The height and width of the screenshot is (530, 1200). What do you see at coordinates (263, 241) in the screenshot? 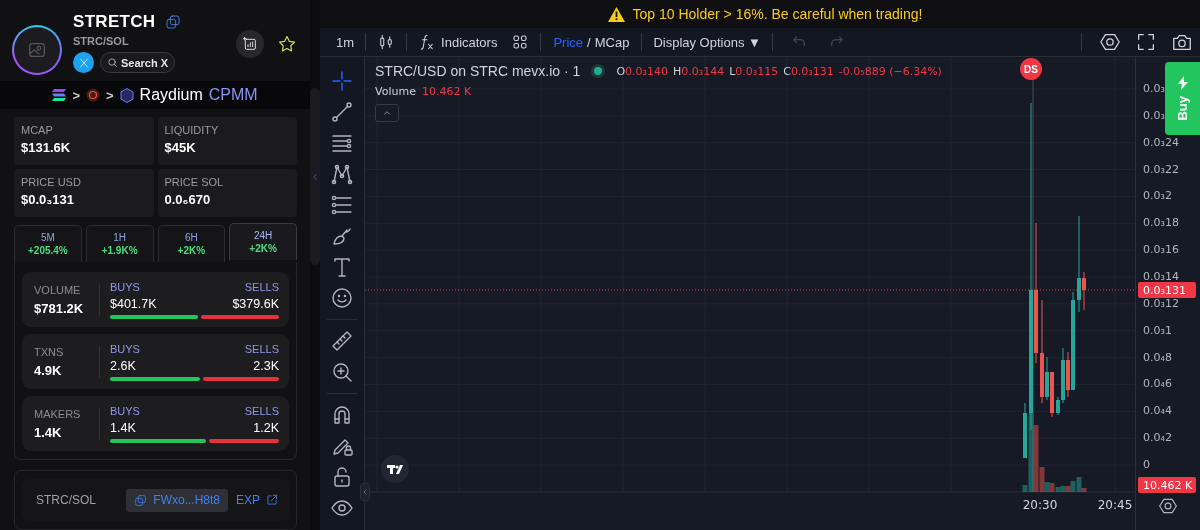
I see `timeframe-tab: 24H +2K%` at bounding box center [263, 241].